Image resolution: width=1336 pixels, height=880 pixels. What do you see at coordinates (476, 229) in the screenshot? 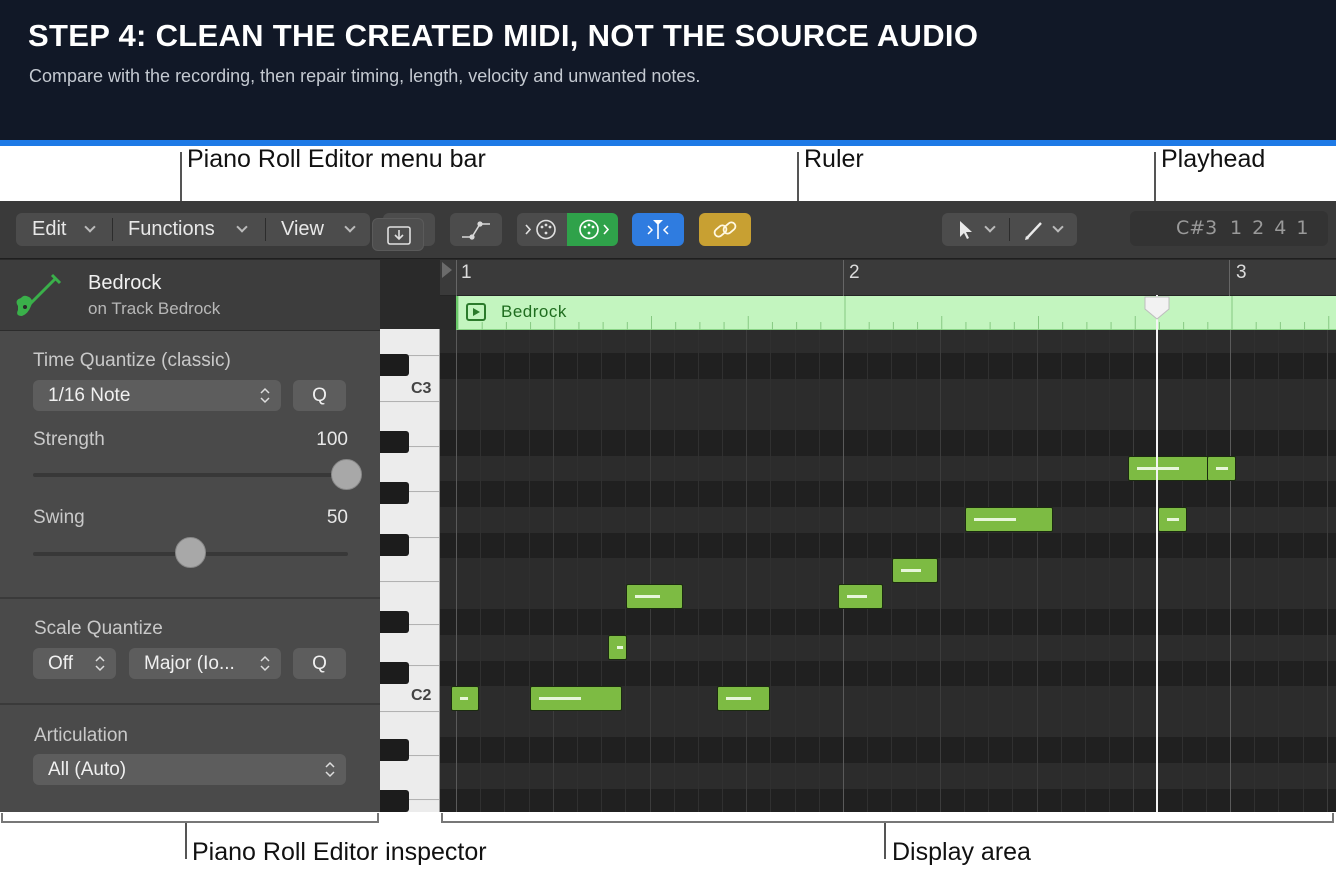
I see `automation-button` at bounding box center [476, 229].